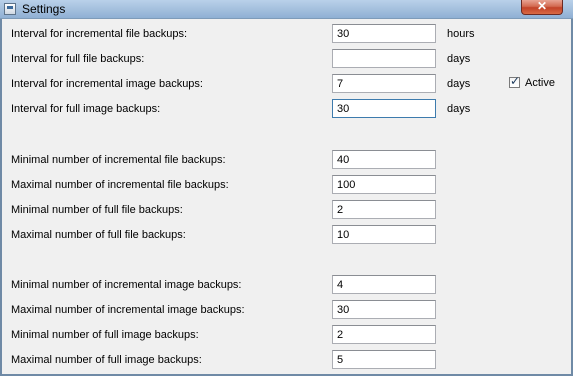 This screenshot has height=378, width=573. I want to click on full-image-interval-input, so click(384, 108).